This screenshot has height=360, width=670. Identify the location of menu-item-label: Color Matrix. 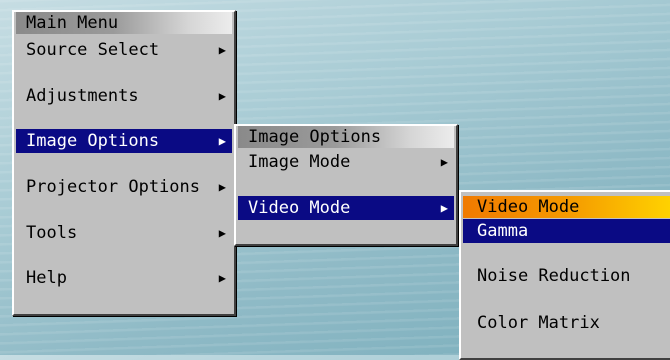
(538, 323).